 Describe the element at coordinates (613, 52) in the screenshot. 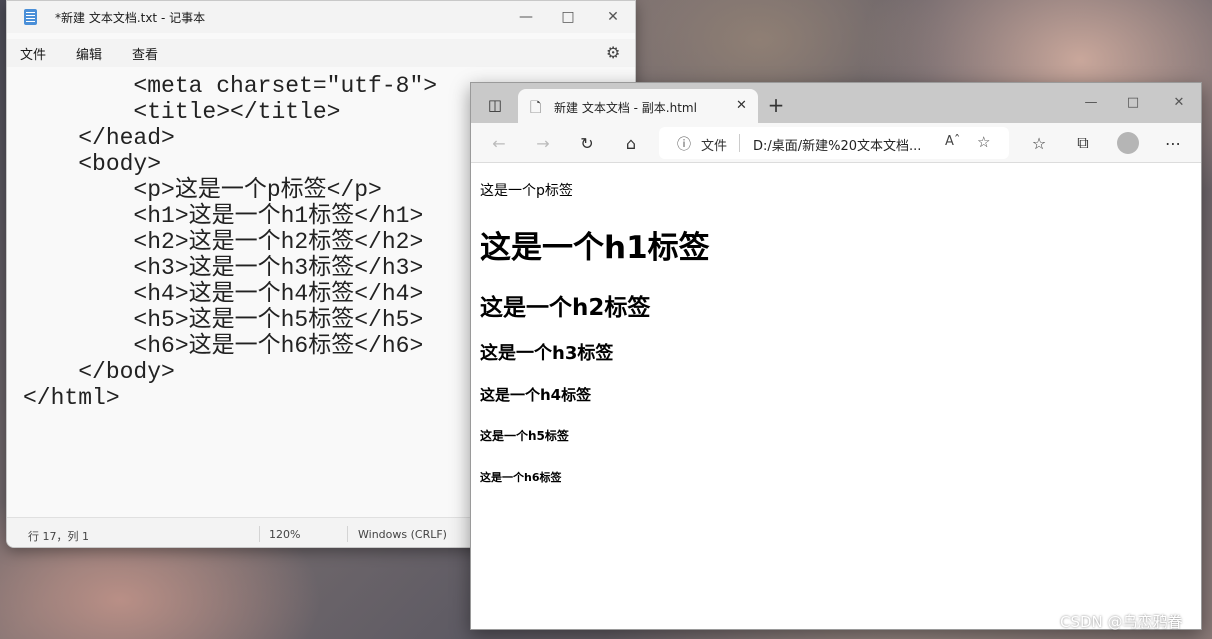

I see `settings-gear-icon: ⚙` at that location.